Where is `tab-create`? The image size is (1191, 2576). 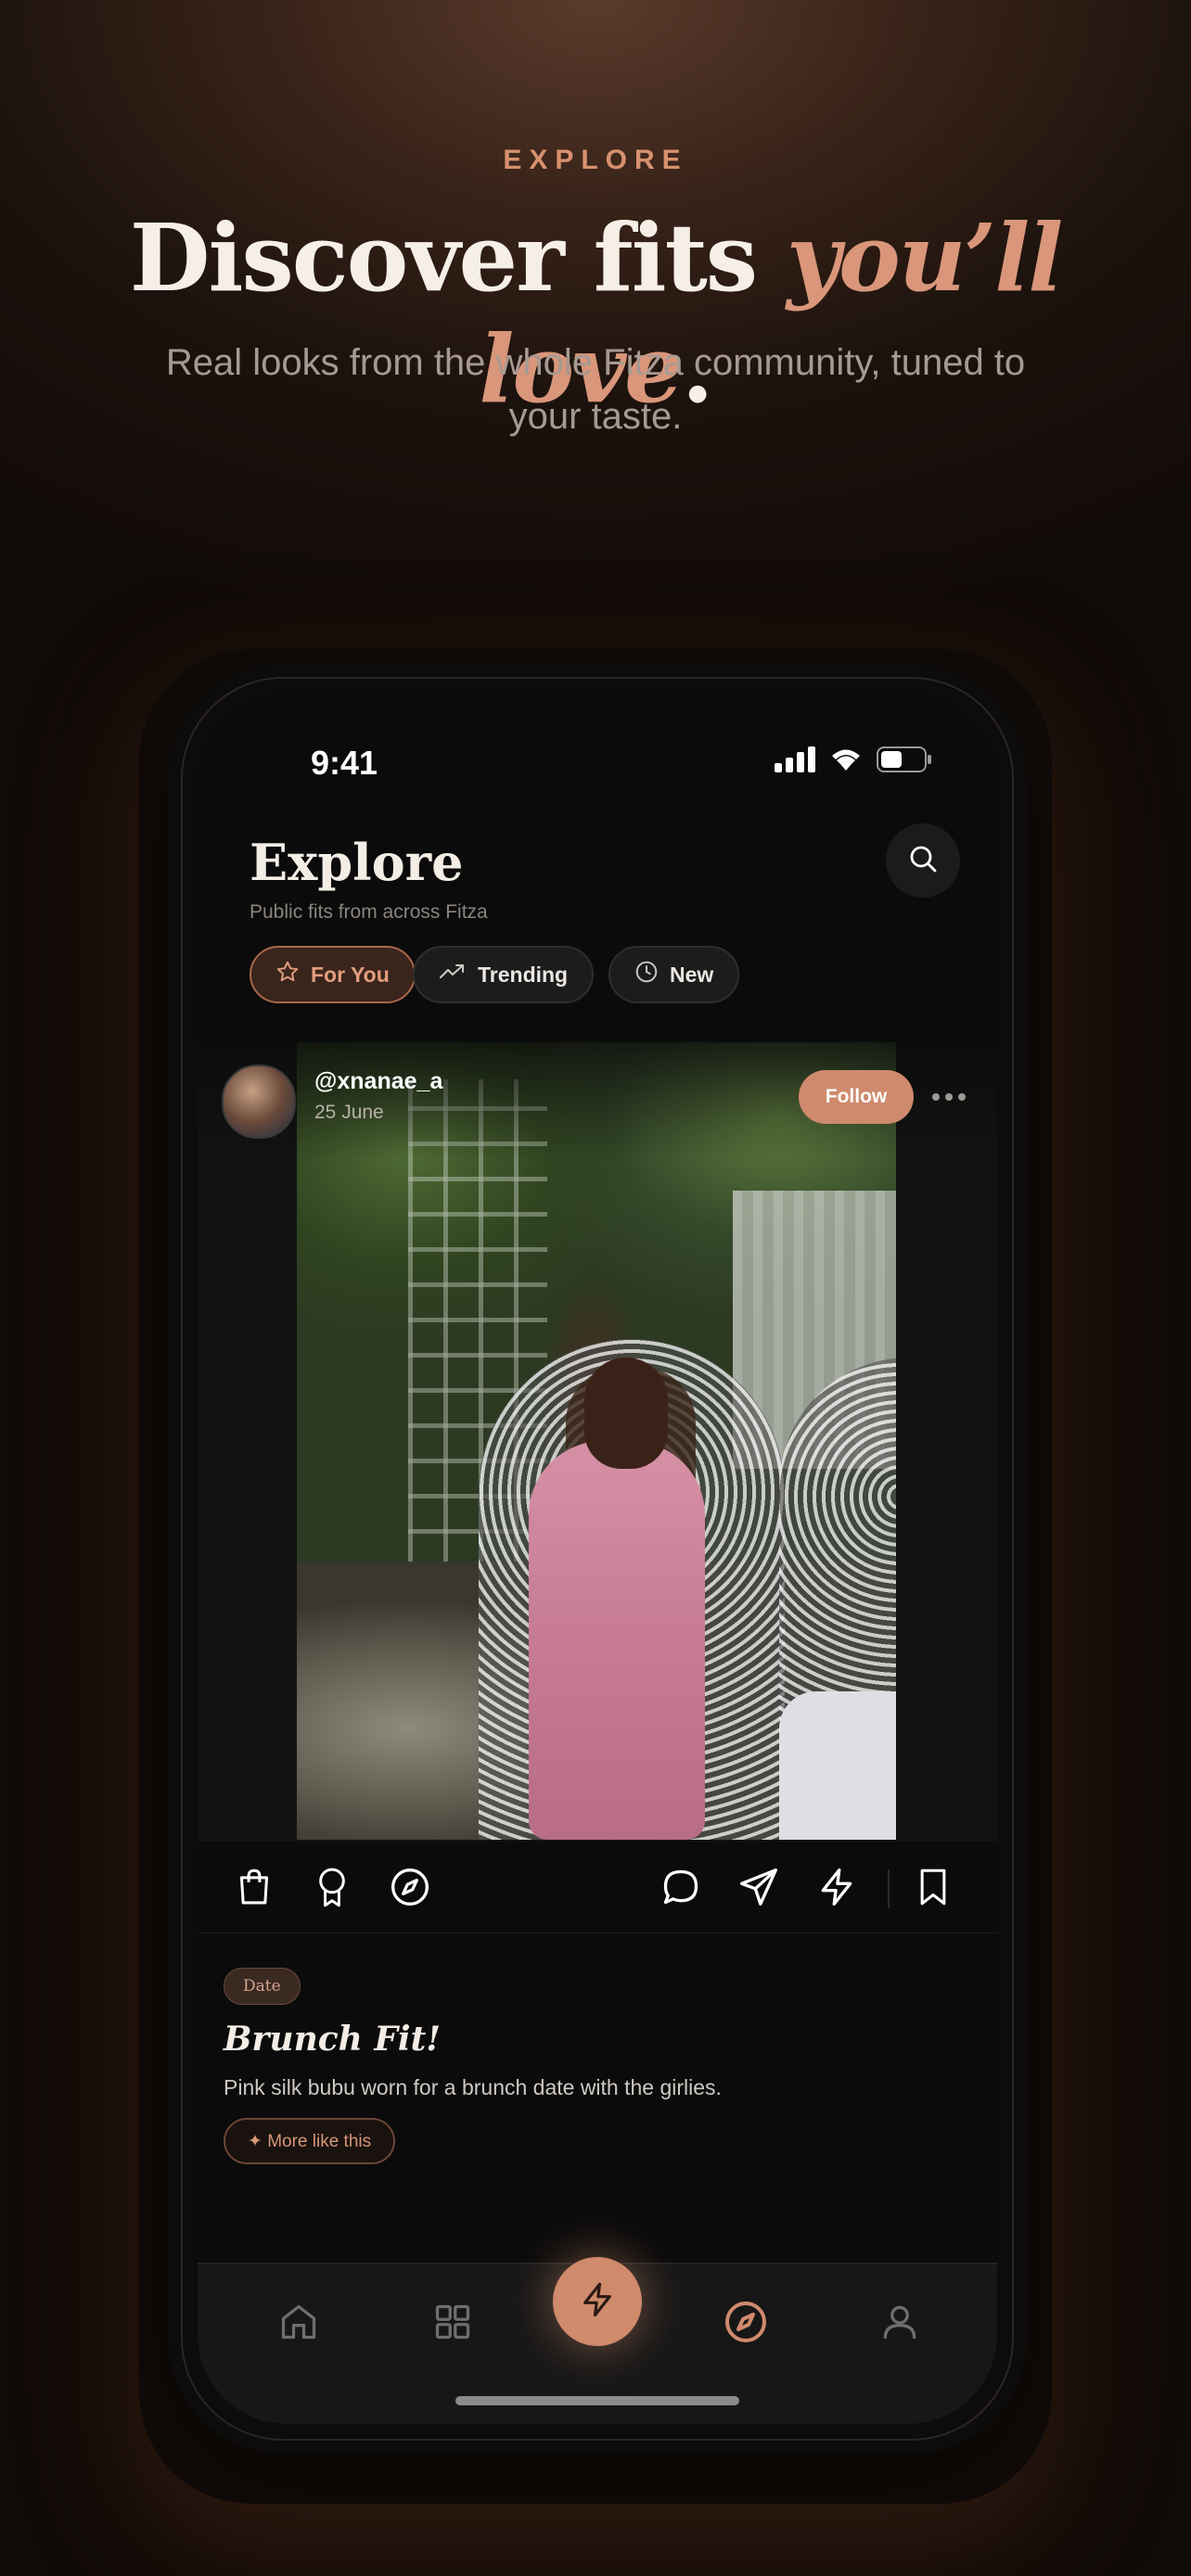
tab-create is located at coordinates (597, 2301).